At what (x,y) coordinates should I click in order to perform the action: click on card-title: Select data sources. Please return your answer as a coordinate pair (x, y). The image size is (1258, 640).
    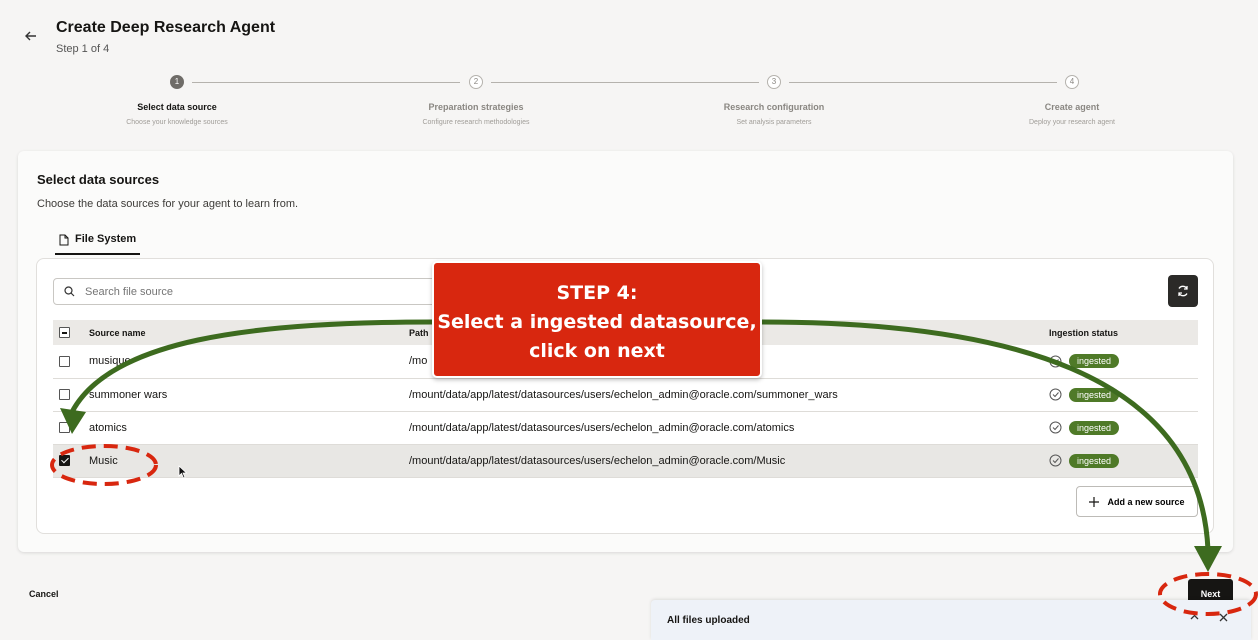
    Looking at the image, I should click on (98, 179).